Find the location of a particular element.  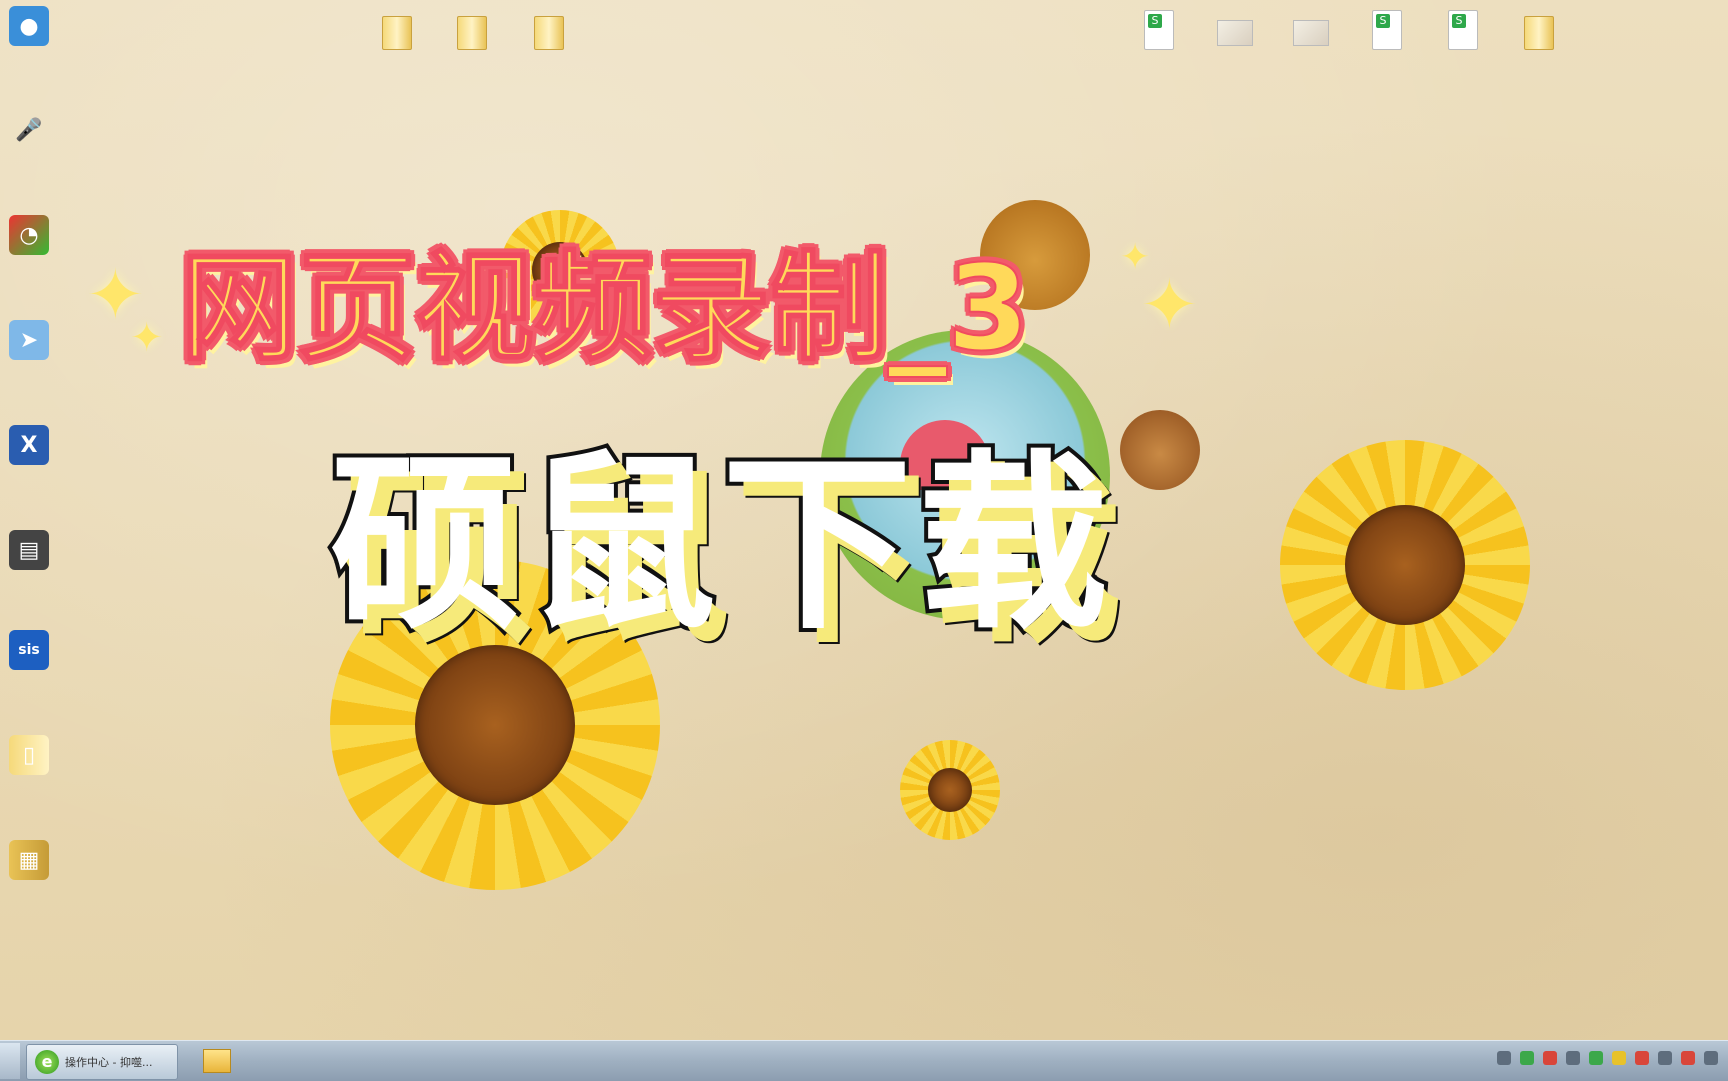

tray-volume-icon is located at coordinates (1665, 1058).